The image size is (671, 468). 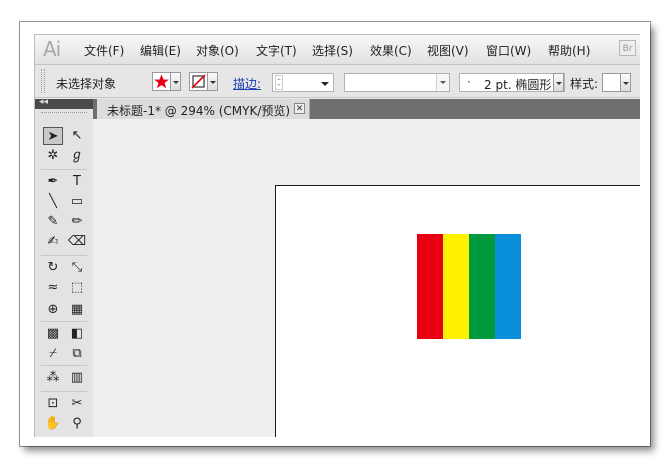 What do you see at coordinates (448, 50) in the screenshot?
I see `menu-view: 视图(V)` at bounding box center [448, 50].